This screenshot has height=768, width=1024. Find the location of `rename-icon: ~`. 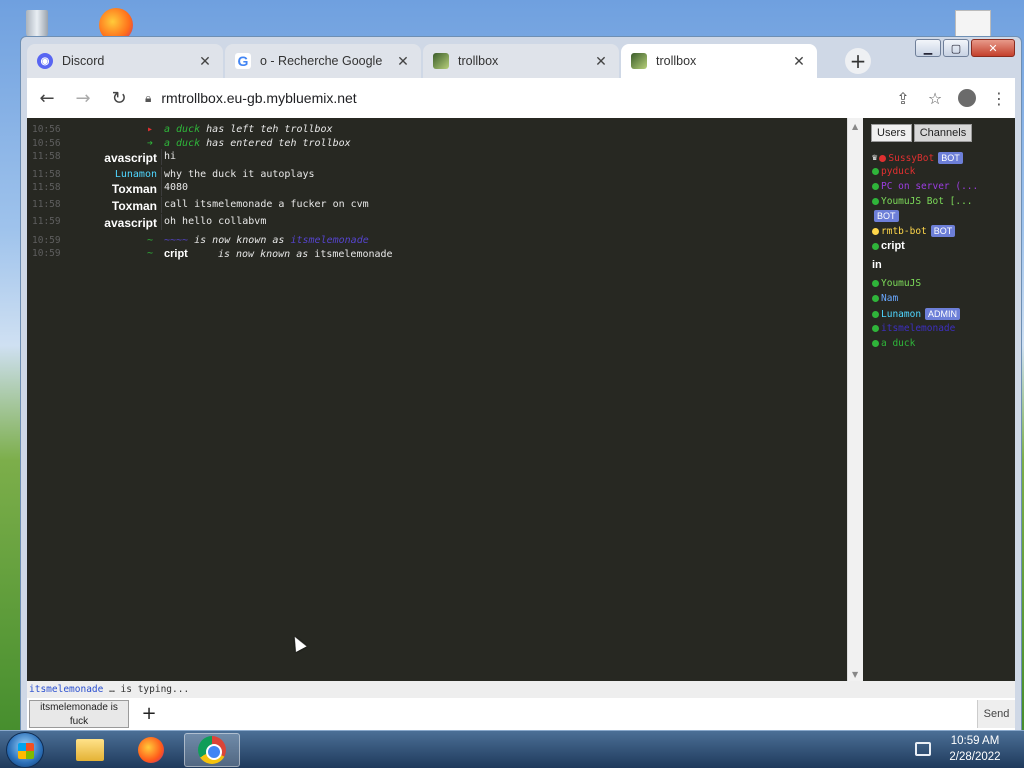

rename-icon: ~ is located at coordinates (150, 240).